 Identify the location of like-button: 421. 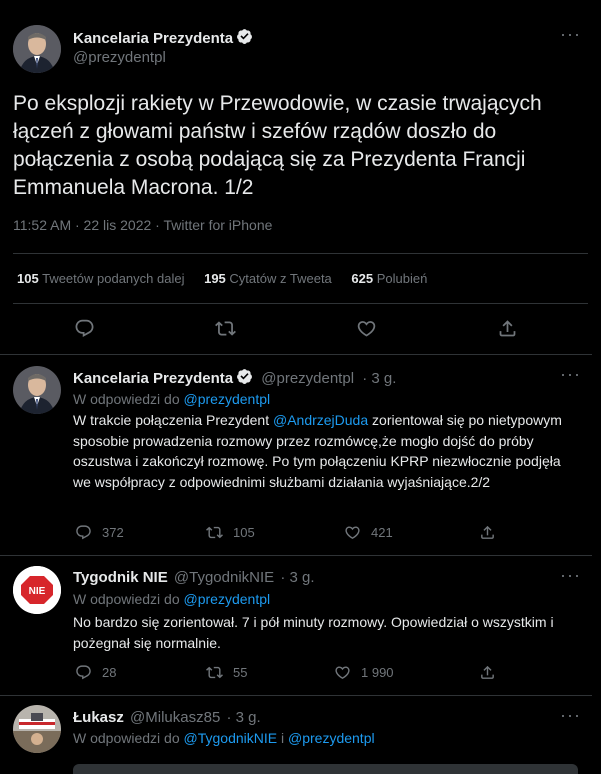
(368, 532).